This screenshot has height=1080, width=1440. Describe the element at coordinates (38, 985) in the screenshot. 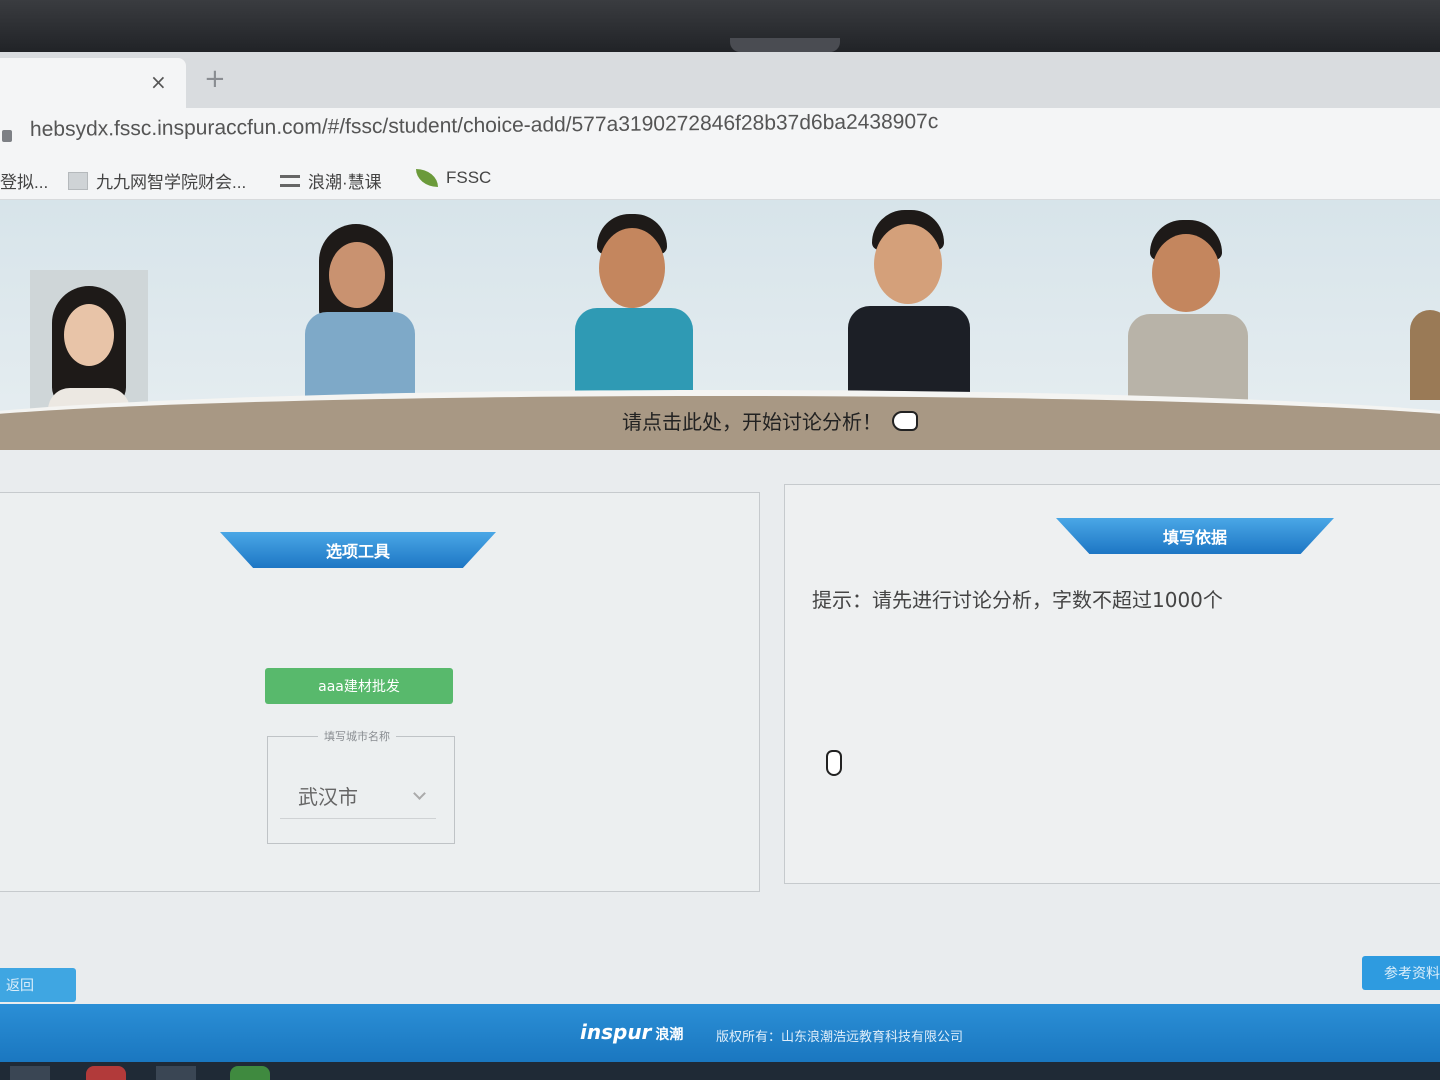

I see `back-button: 返回` at that location.